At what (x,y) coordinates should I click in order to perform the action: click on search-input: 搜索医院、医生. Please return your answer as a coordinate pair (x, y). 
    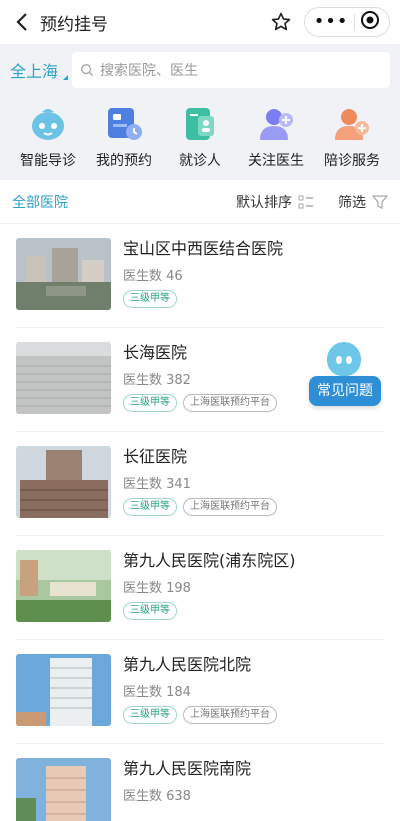
    Looking at the image, I should click on (231, 70).